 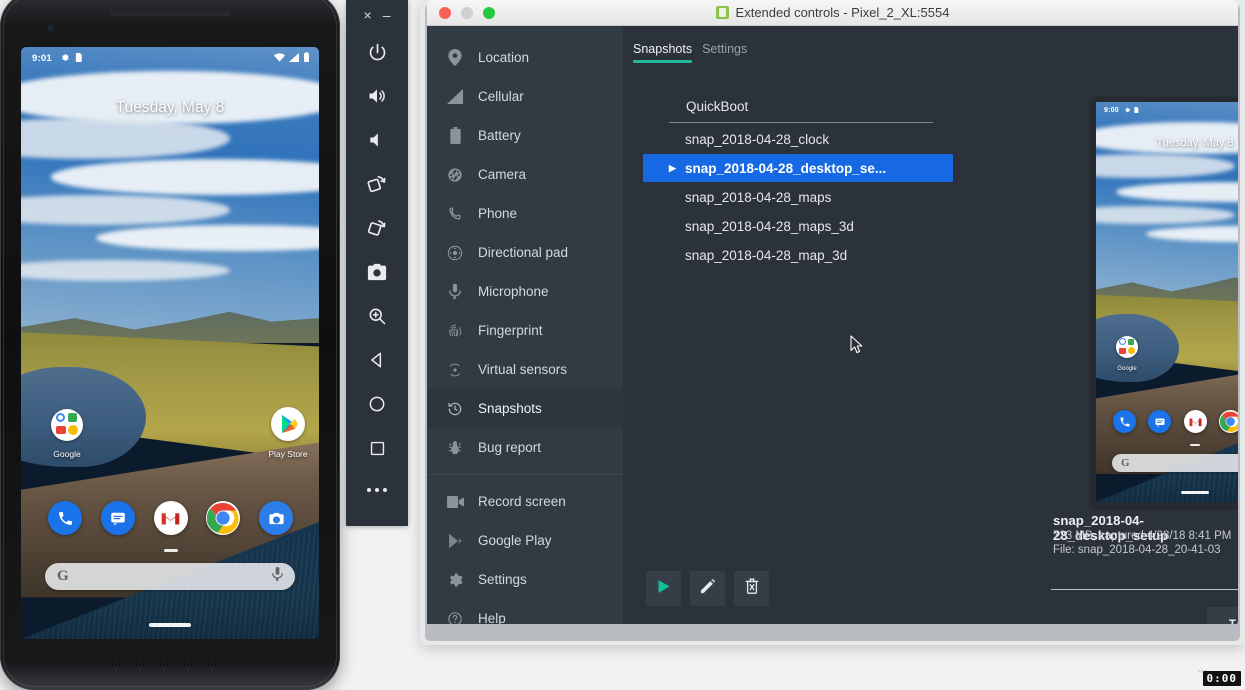 What do you see at coordinates (455, 502) in the screenshot?
I see `video-camera-icon` at bounding box center [455, 502].